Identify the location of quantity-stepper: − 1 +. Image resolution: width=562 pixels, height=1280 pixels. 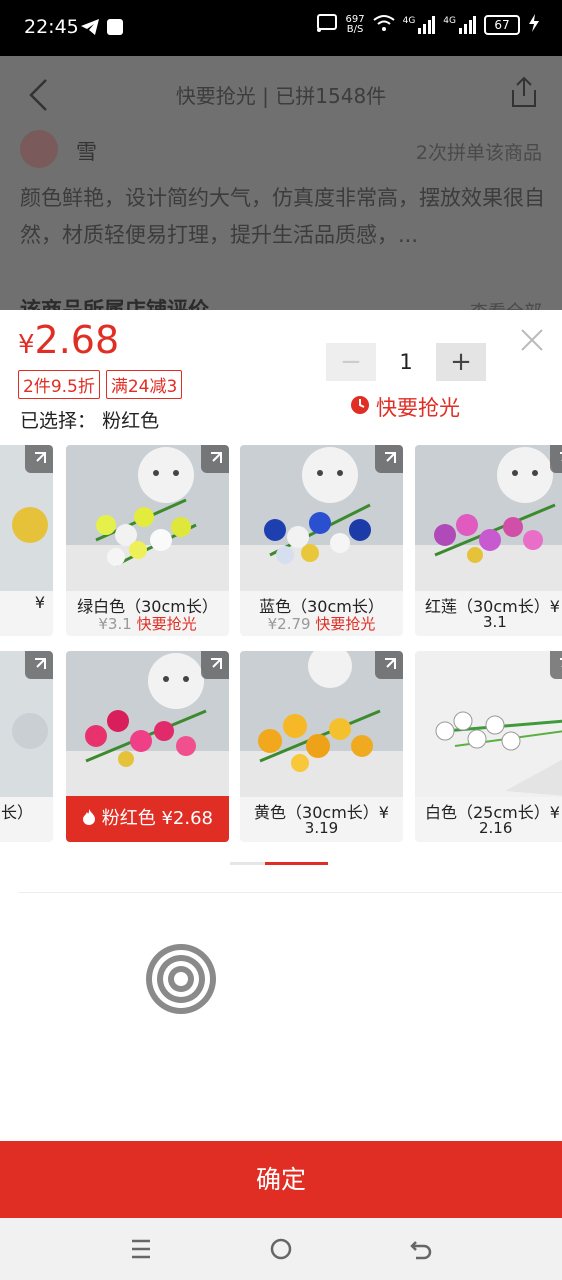
(406, 362).